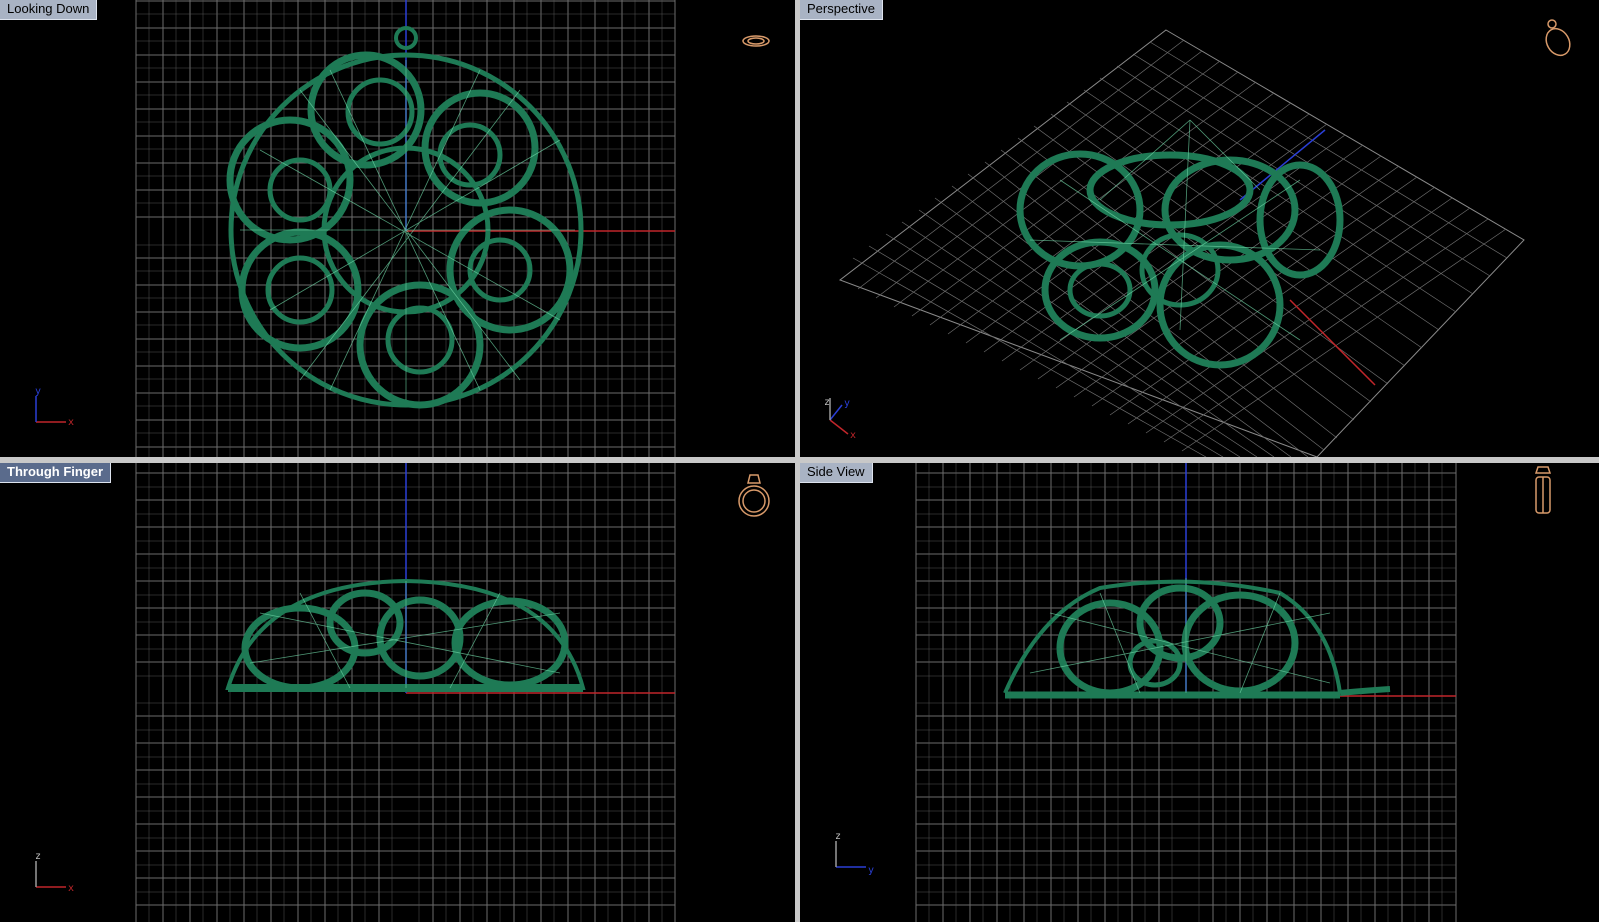  What do you see at coordinates (54, 872) in the screenshot?
I see `axis-indicator: x z` at bounding box center [54, 872].